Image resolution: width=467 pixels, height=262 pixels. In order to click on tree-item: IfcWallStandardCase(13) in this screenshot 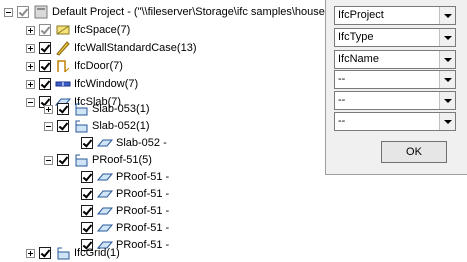, I will do `click(111, 48)`.